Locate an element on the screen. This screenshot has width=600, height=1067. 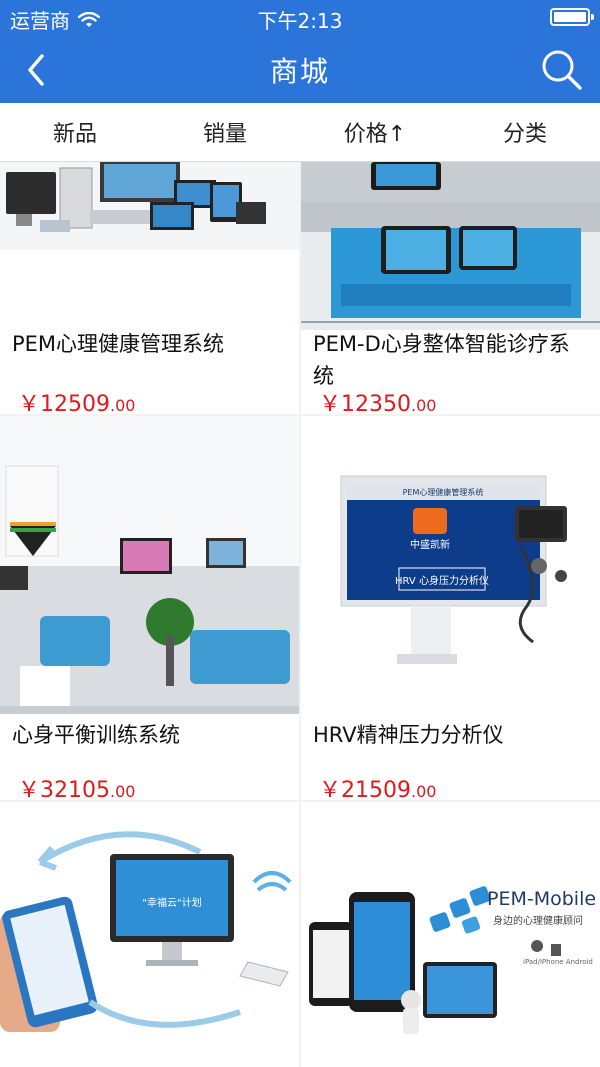
price-integer: 32105 is located at coordinates (75, 789).